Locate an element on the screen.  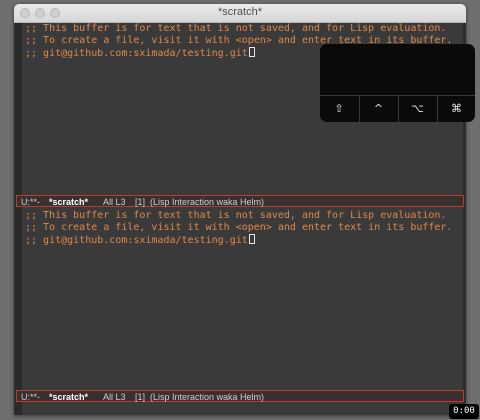
shift-icon: ⇧ is located at coordinates (339, 109).